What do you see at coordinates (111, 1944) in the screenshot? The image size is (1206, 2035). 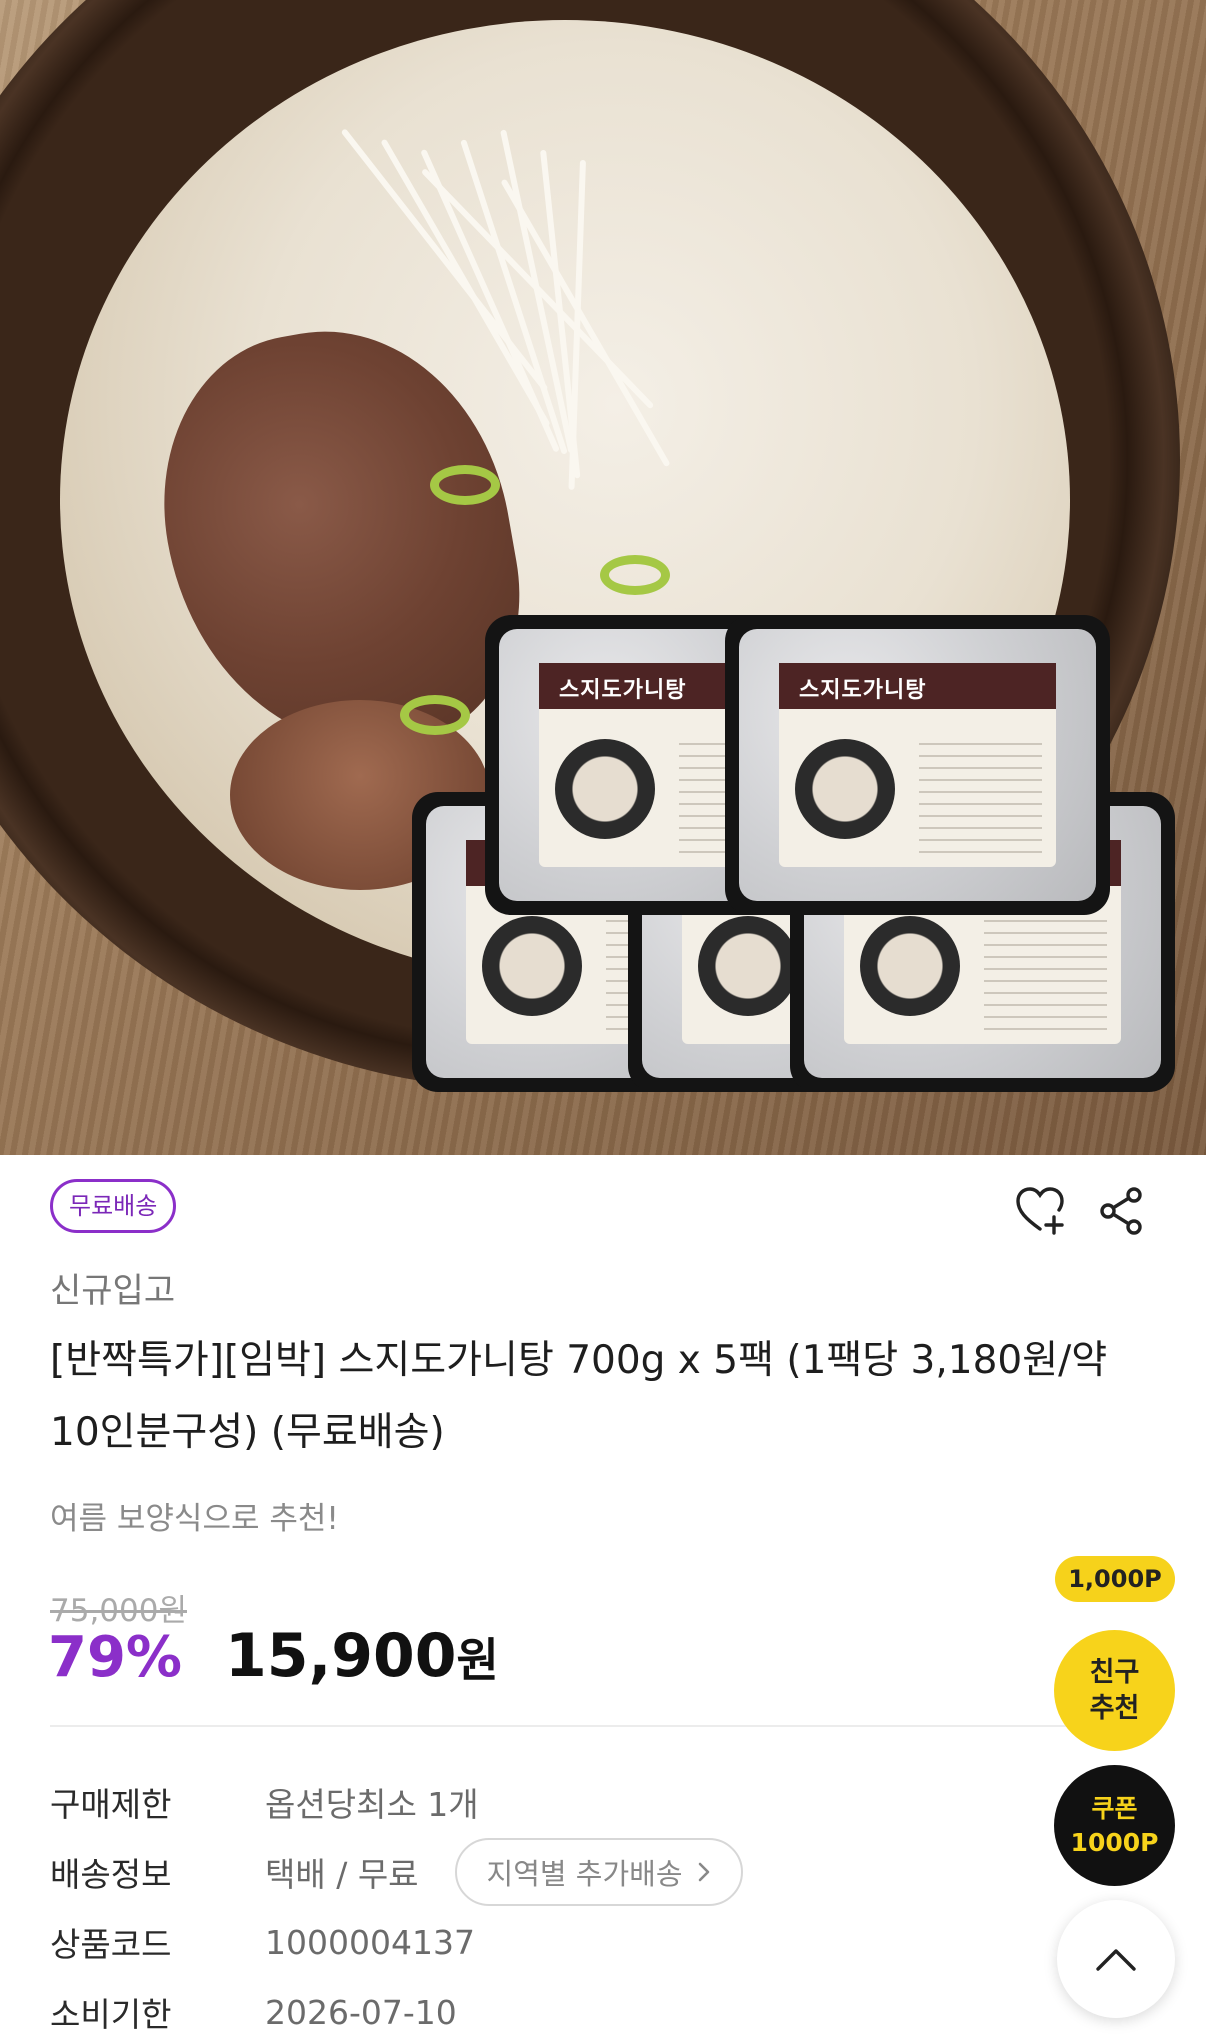 I see `spec-key: 상품코드` at bounding box center [111, 1944].